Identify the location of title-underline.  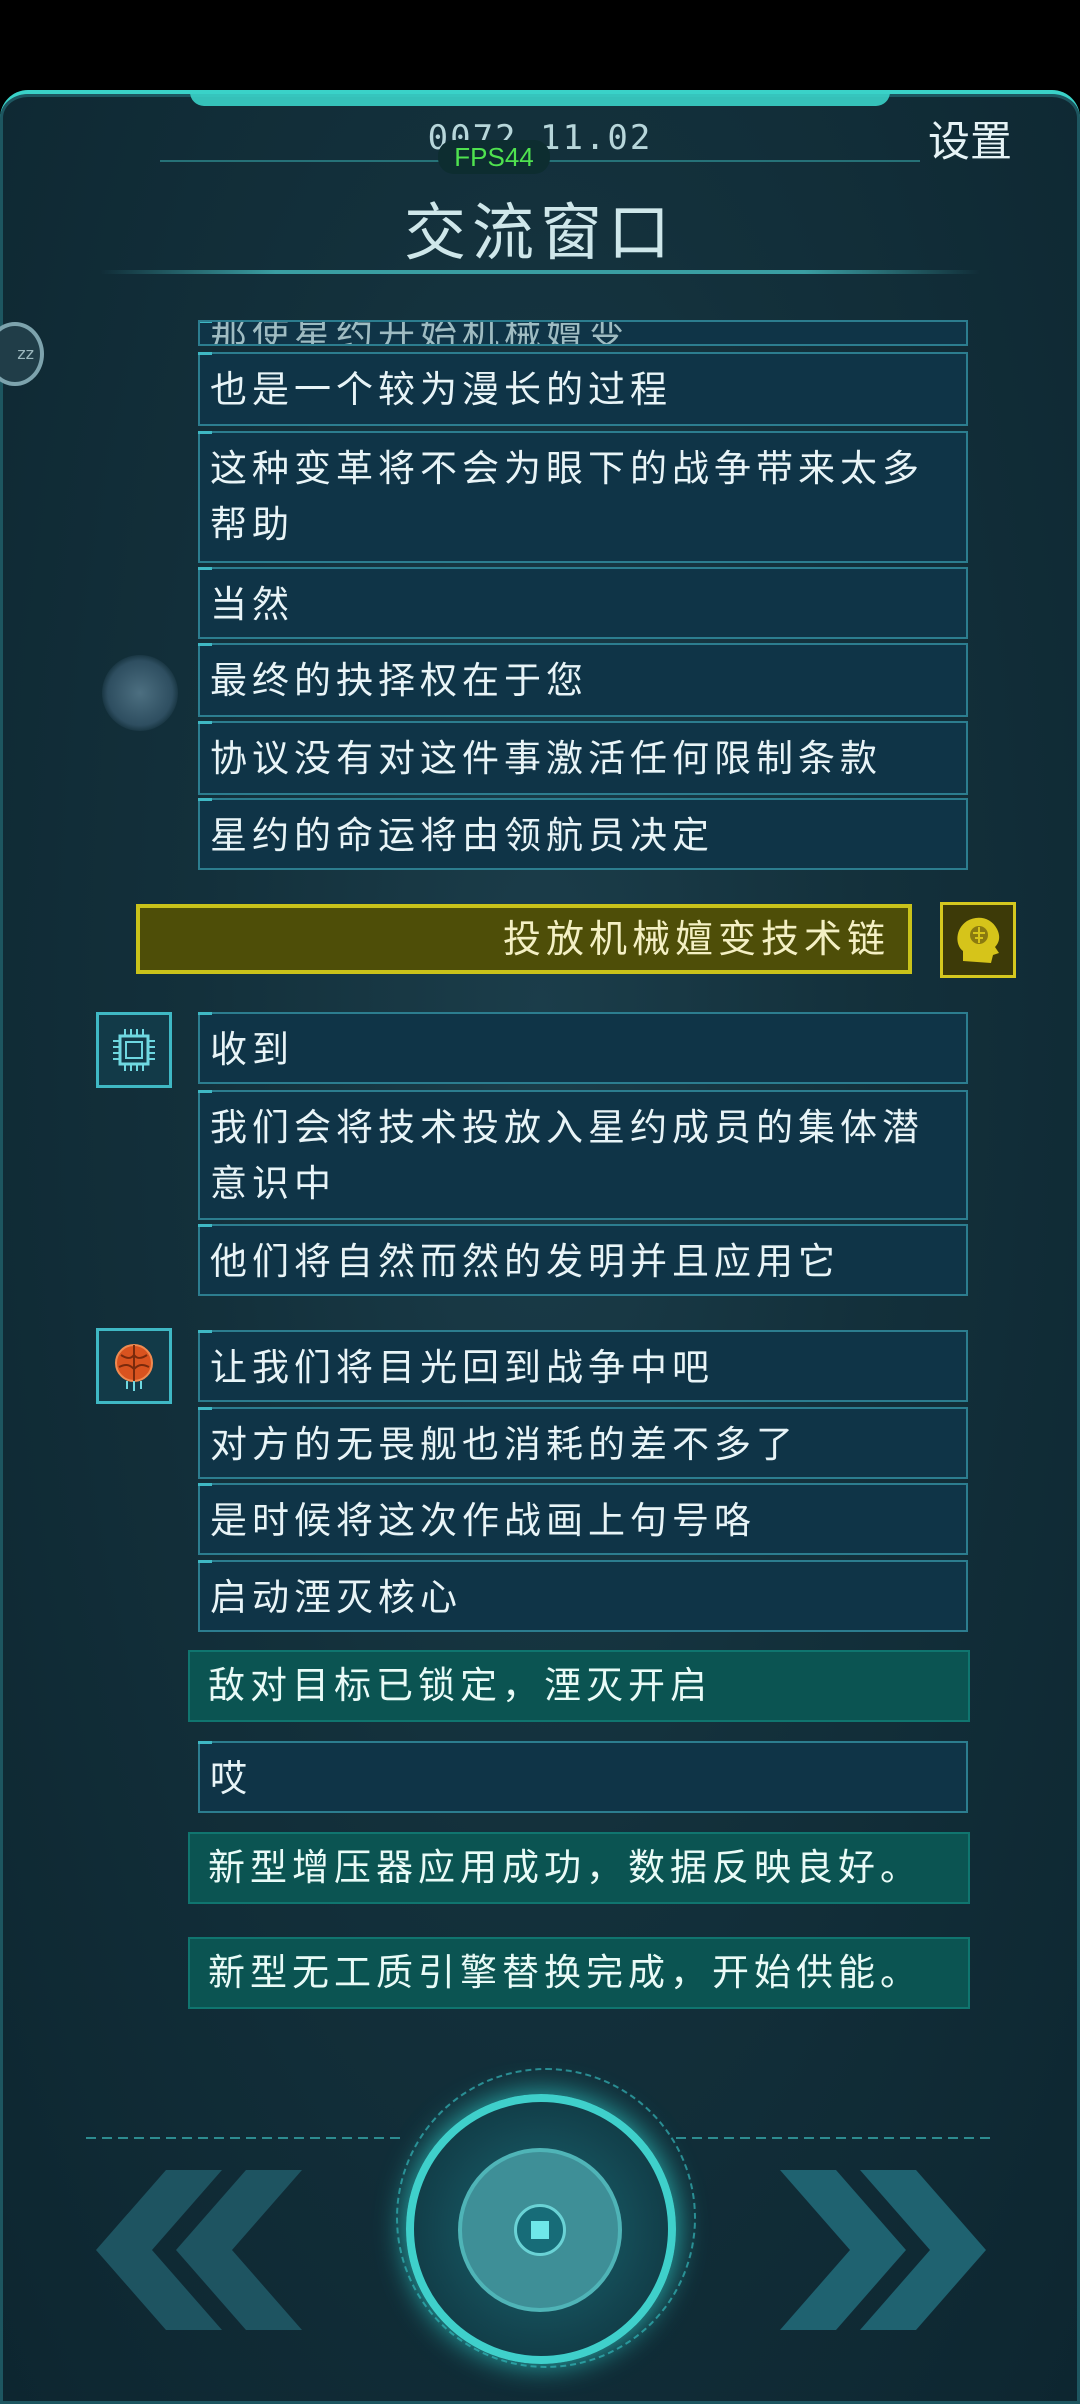
(540, 272).